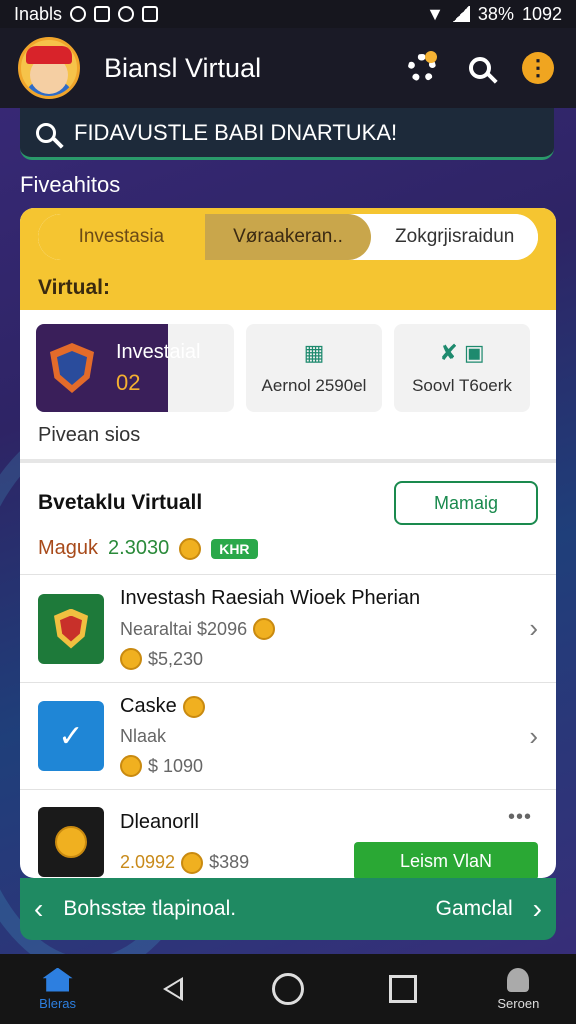 Image resolution: width=576 pixels, height=1024 pixels. Describe the element at coordinates (58, 1003) in the screenshot. I see `nav-home-label: Bleras` at that location.